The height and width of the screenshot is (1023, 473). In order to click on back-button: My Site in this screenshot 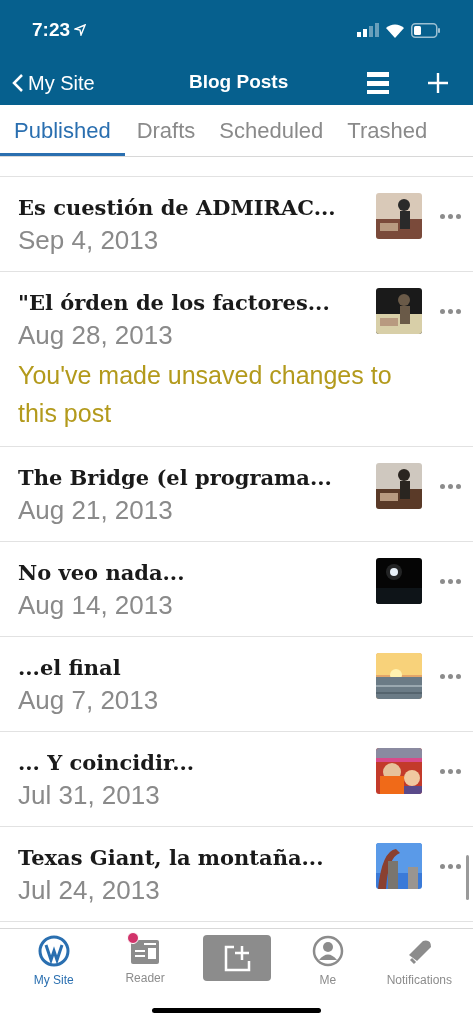, I will do `click(53, 82)`.